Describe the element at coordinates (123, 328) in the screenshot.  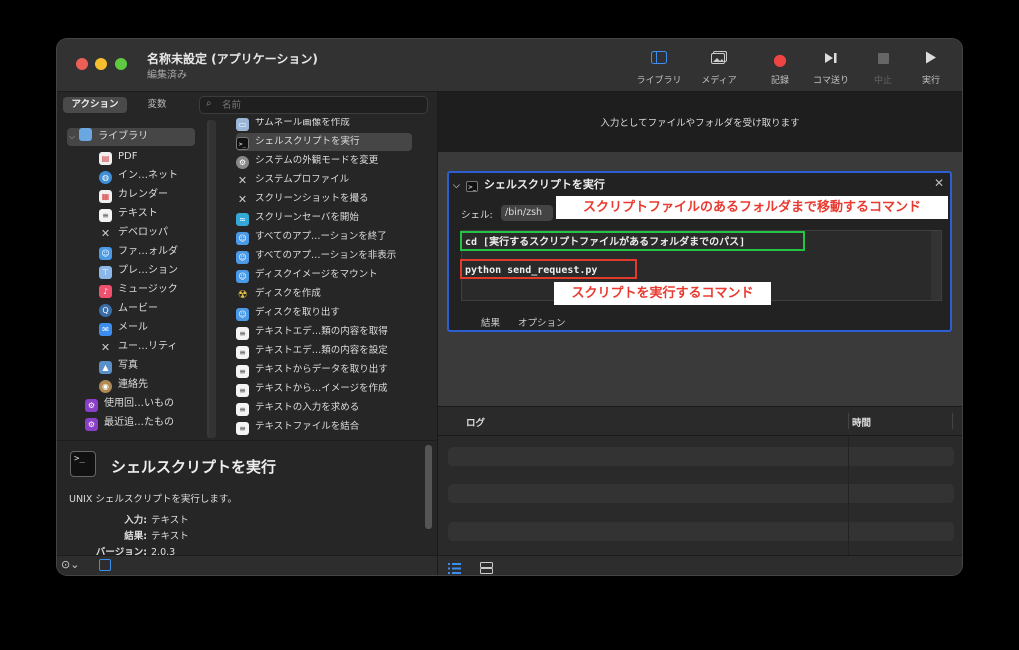
I see `library-item-mail: ✉ メール` at that location.